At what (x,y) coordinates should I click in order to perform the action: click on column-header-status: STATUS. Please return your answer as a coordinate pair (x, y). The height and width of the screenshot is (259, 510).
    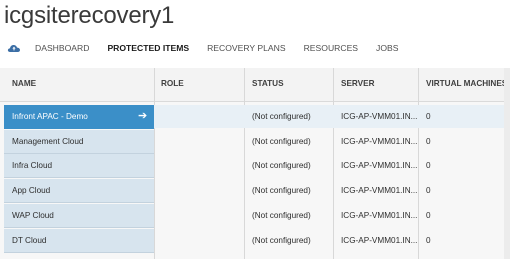
    Looking at the image, I should click on (268, 83).